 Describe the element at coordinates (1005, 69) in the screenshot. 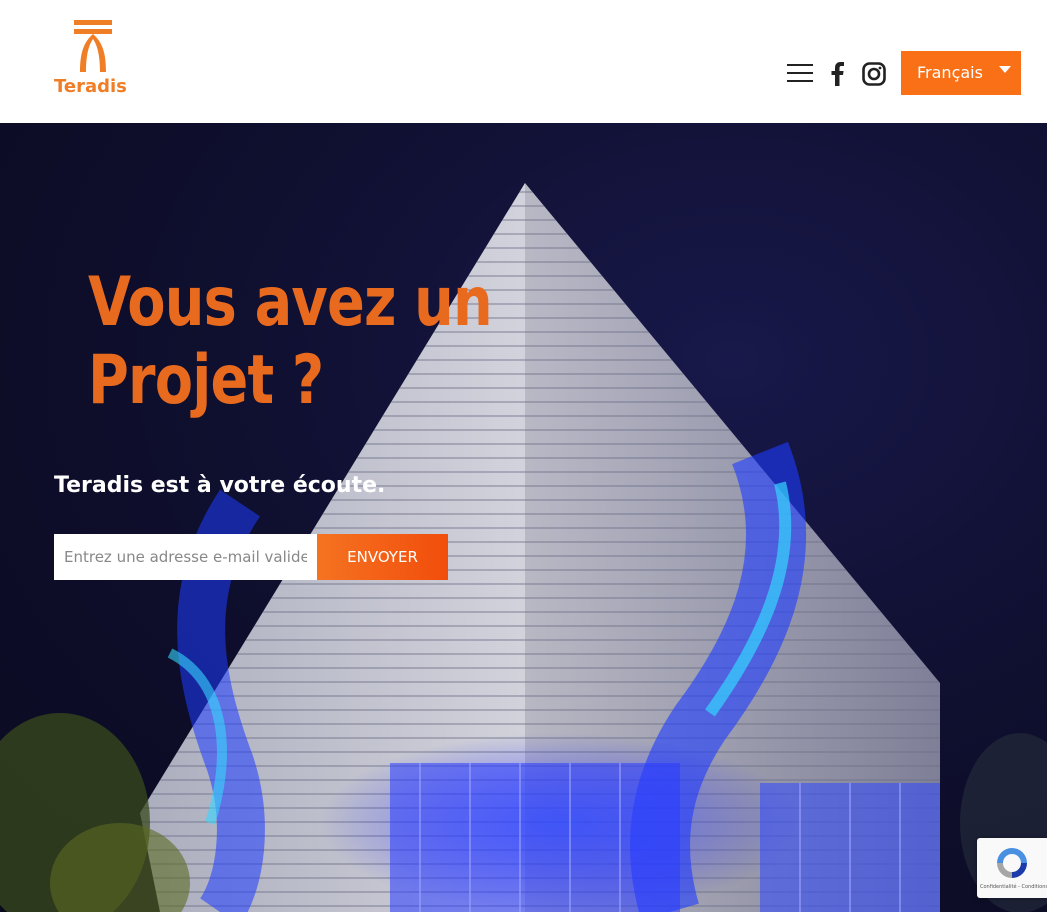

I see `caret-down-icon` at that location.